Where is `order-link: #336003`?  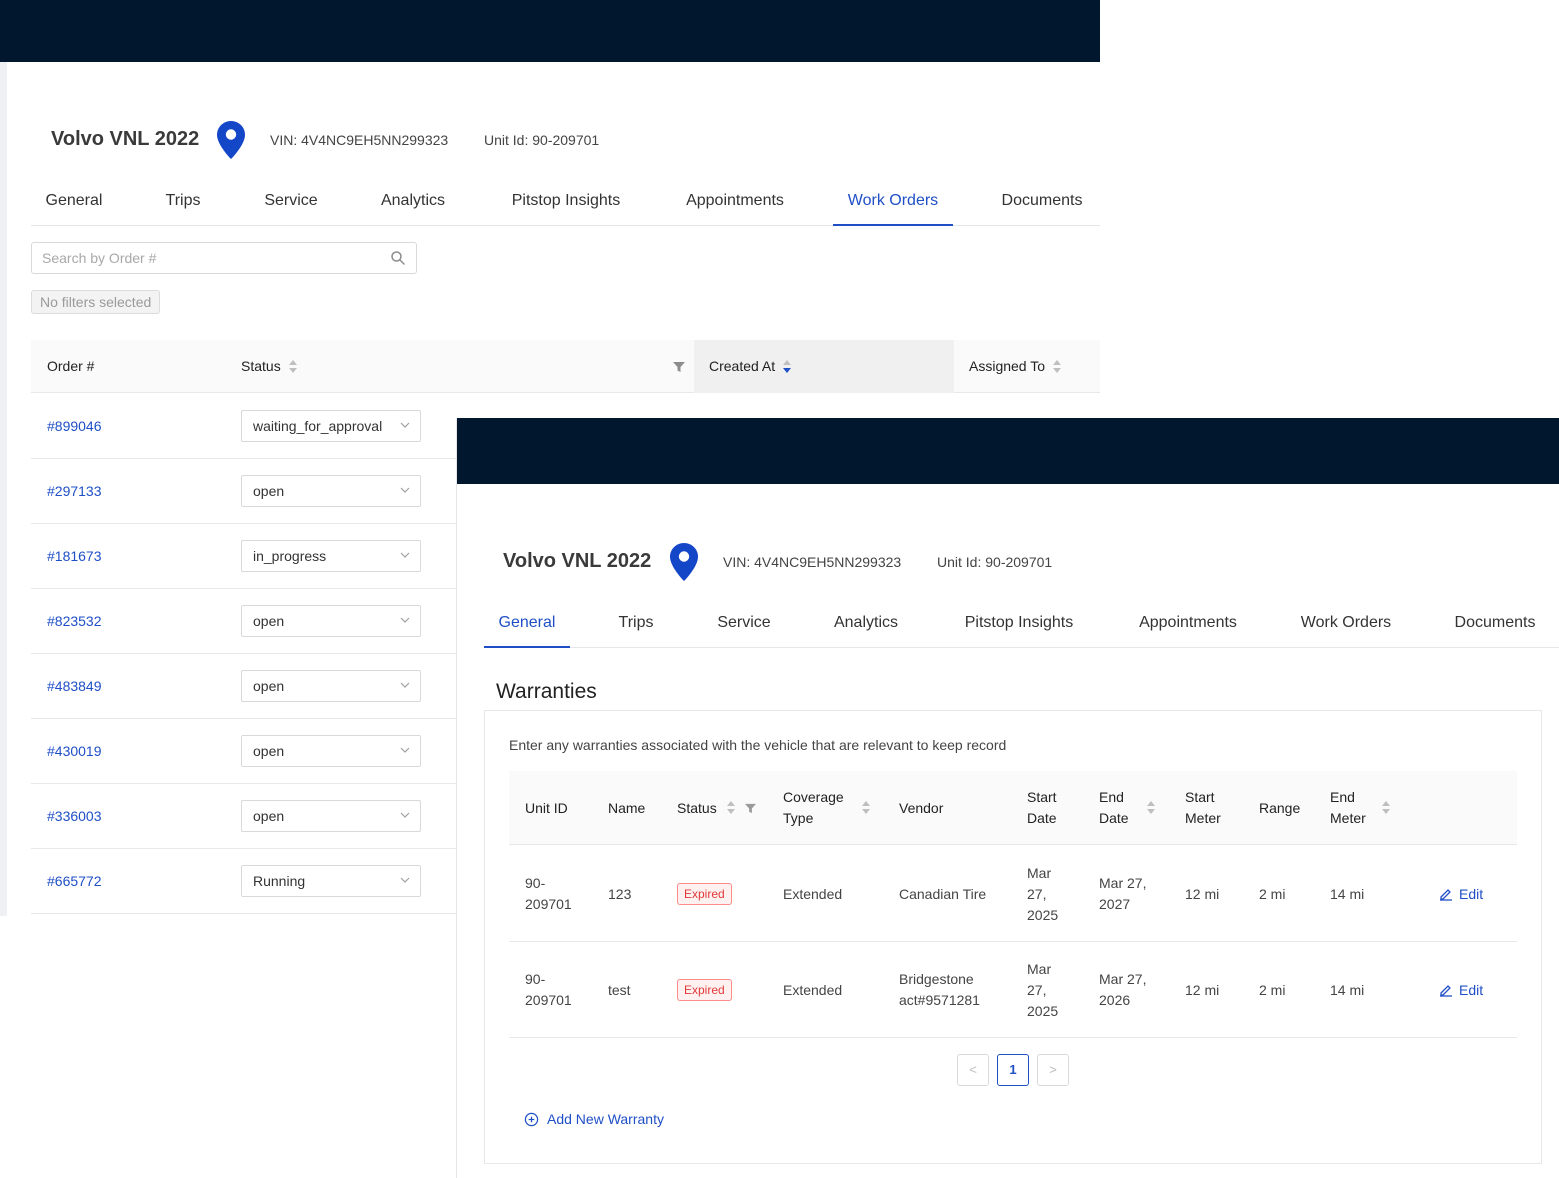 order-link: #336003 is located at coordinates (74, 816).